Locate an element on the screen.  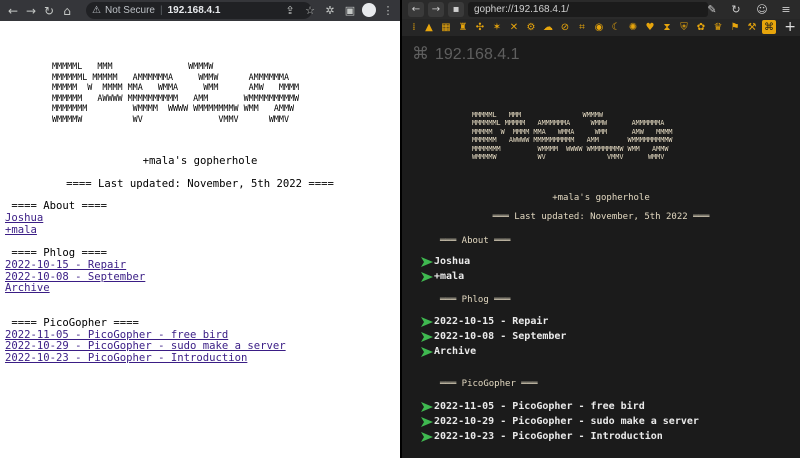
picogopher-heading: ═══ PicoGopher ═══ is located at coordinates (489, 384).